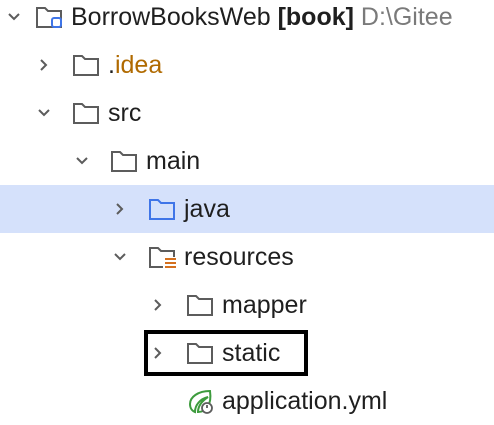  I want to click on mapper-folder-label: mapper, so click(264, 305).